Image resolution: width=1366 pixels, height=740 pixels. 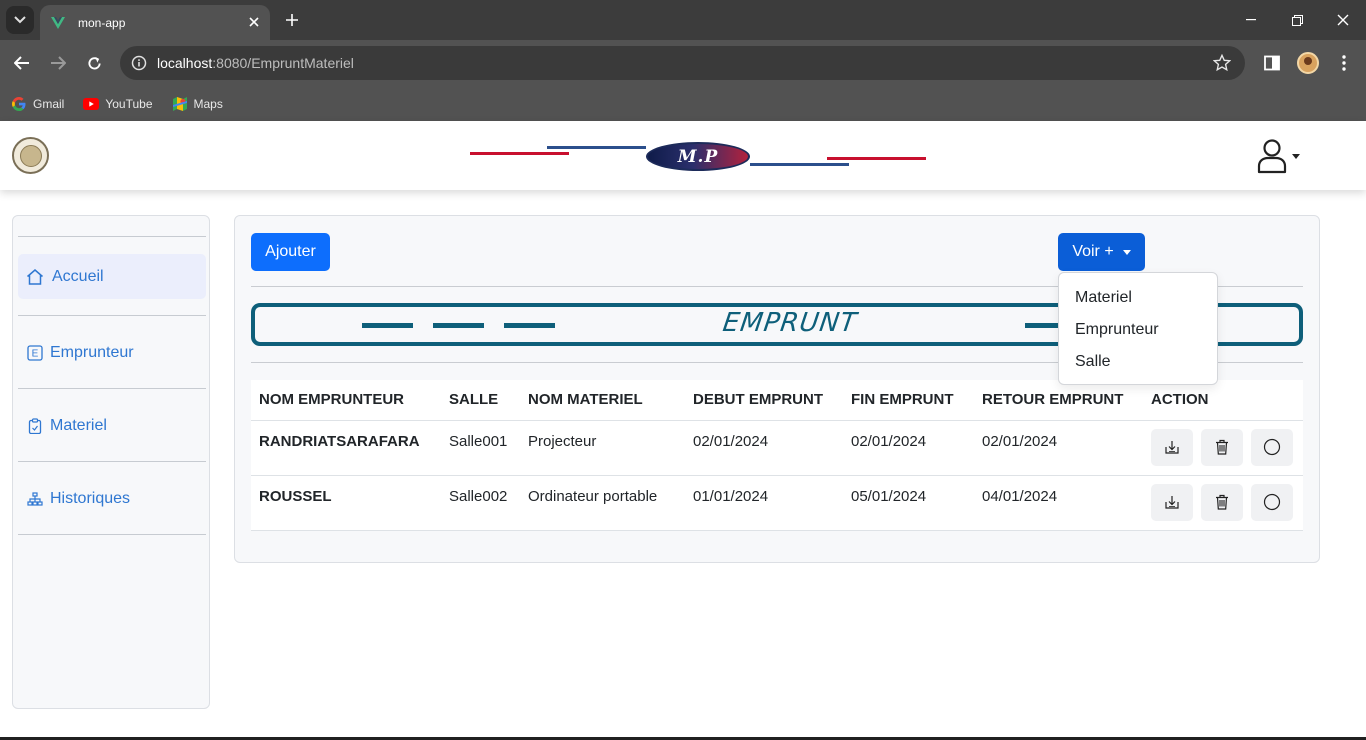 I want to click on url-path: :8080/EmpruntMateriel, so click(x=283, y=63).